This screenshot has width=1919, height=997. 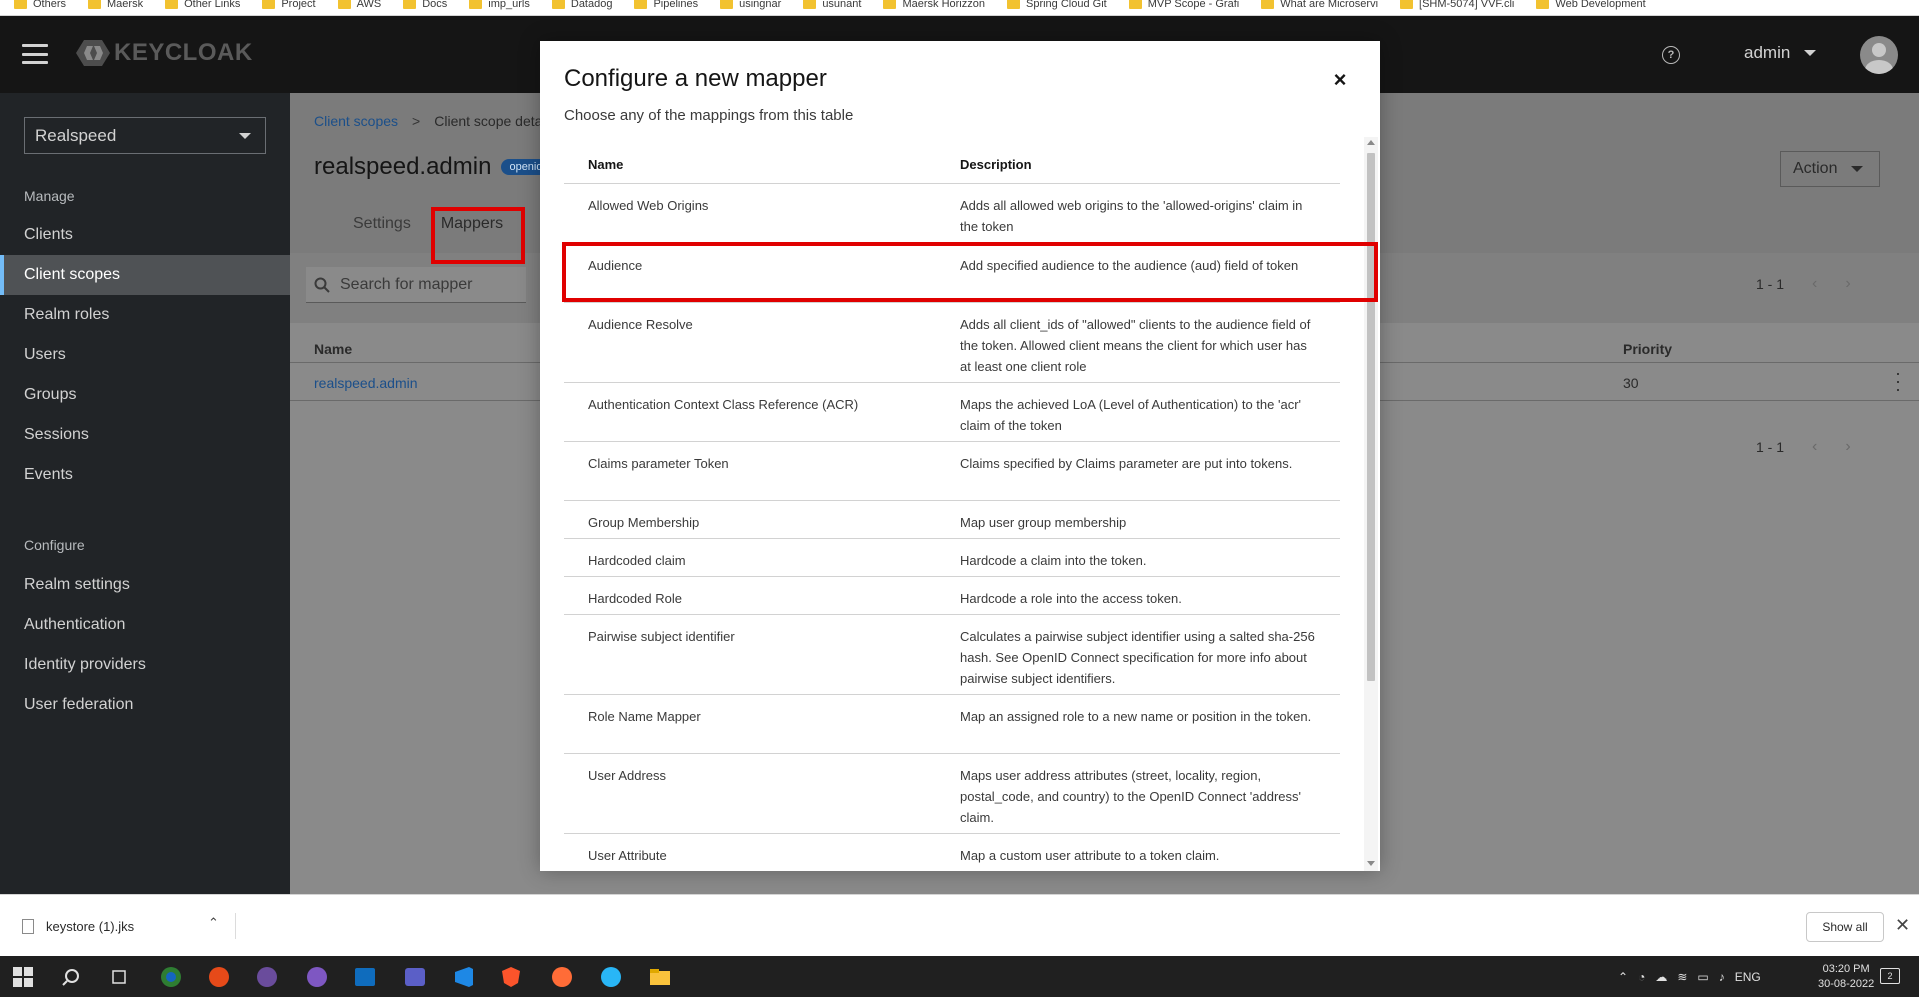 What do you see at coordinates (1846, 977) in the screenshot?
I see `taskbar-clock: 03:20 PM 30-08-2022` at bounding box center [1846, 977].